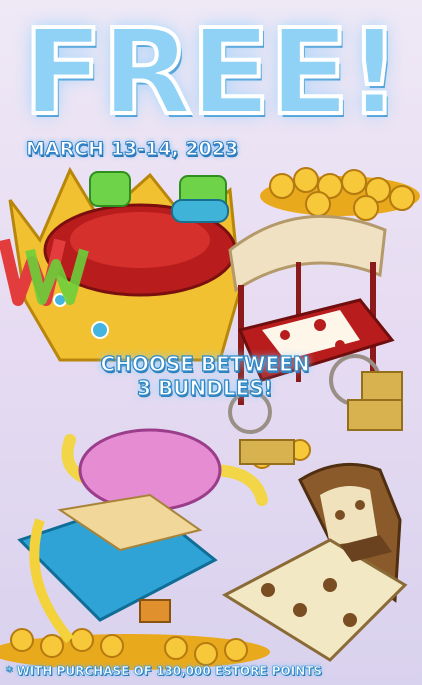 The height and width of the screenshot is (685, 422). What do you see at coordinates (164, 671) in the screenshot?
I see `purchase-requirement-note: * WITH PURCHASE OF 130,000 ESTORE POINTS` at bounding box center [164, 671].